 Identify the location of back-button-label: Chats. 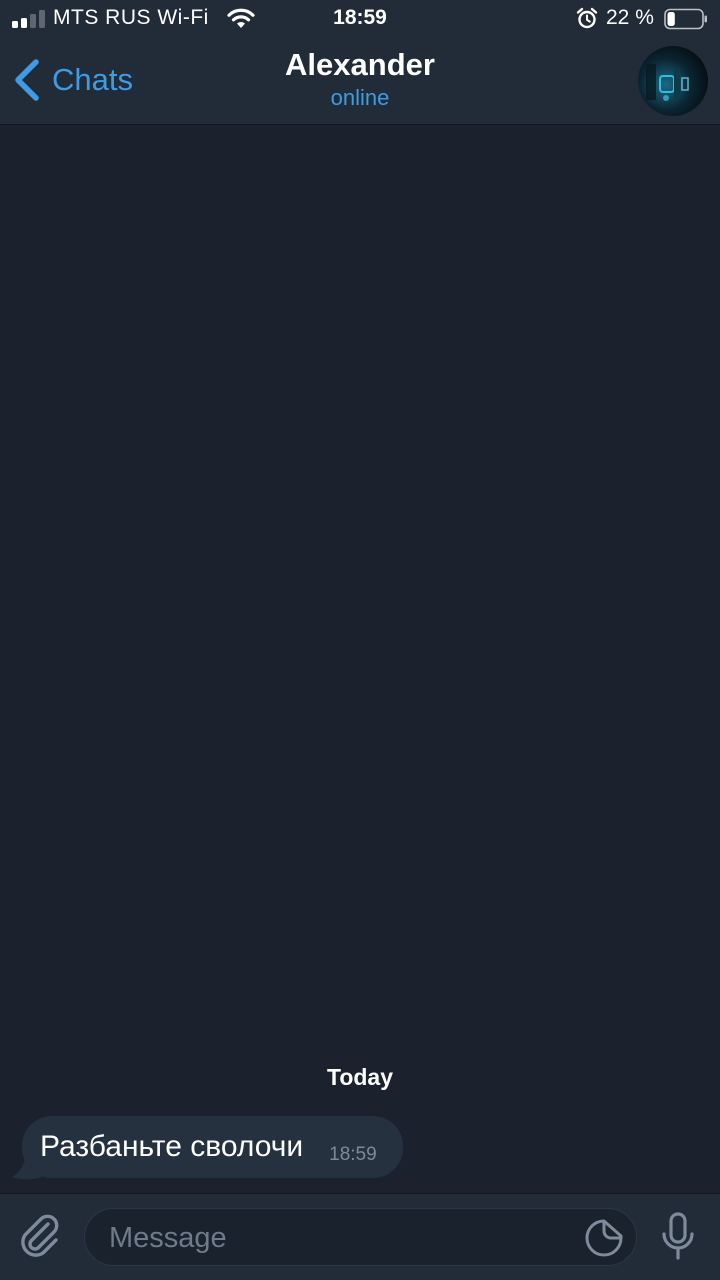
(92, 79).